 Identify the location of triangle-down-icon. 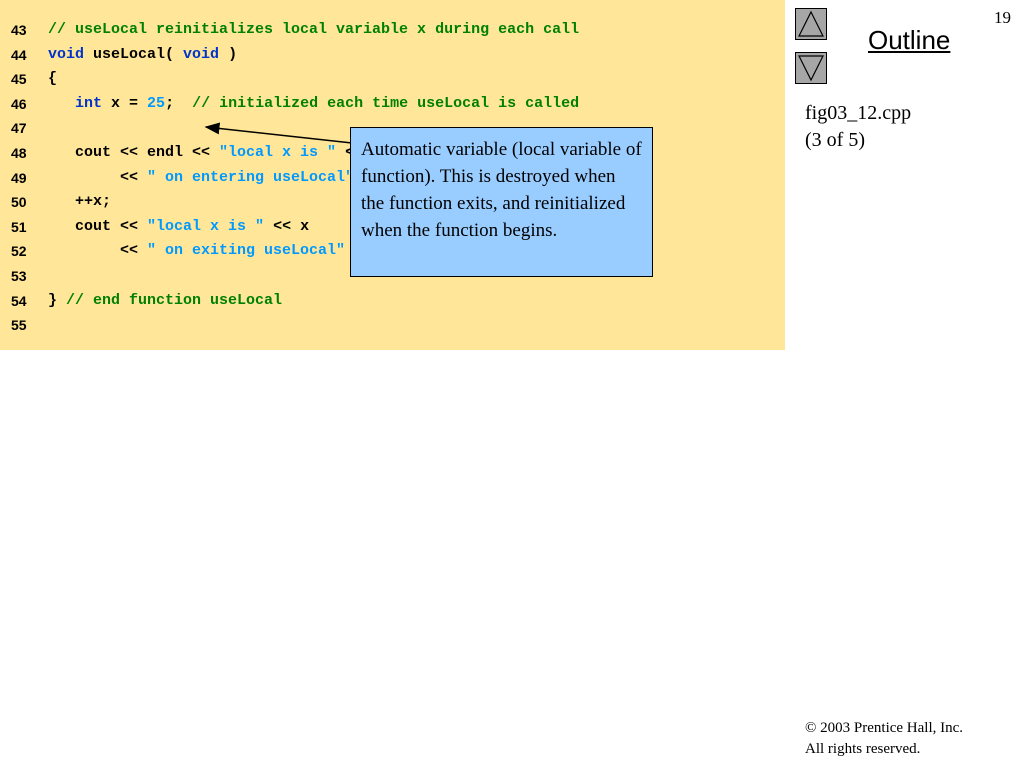
(811, 68).